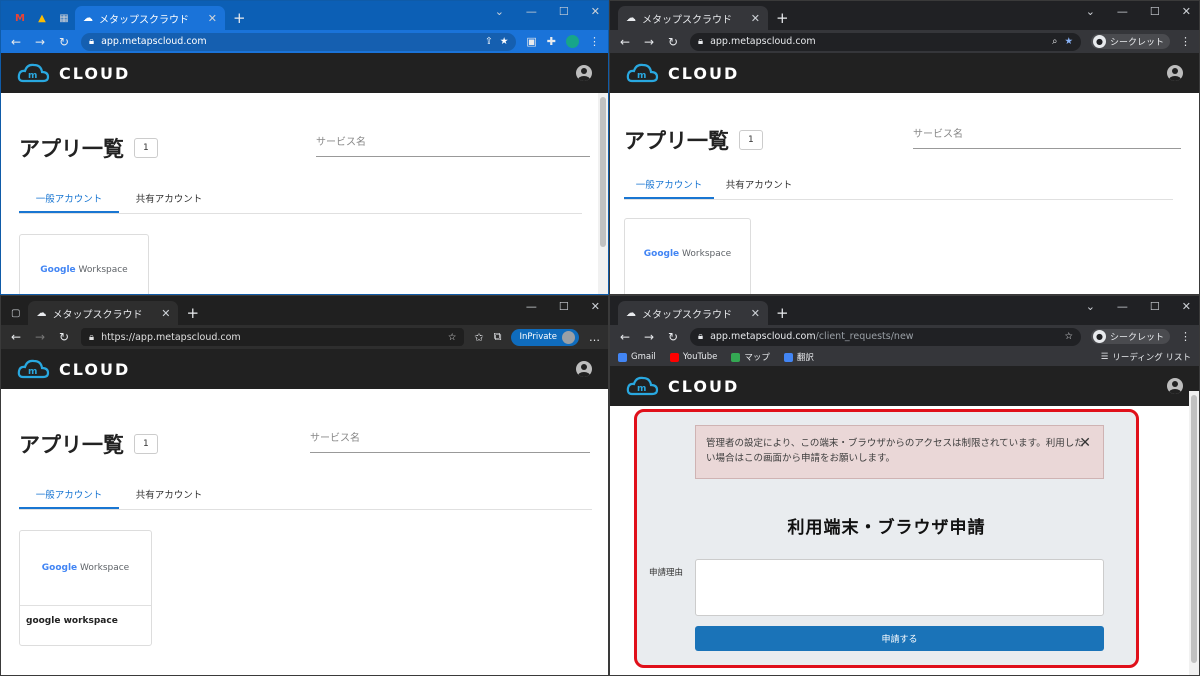 This screenshot has height=676, width=1200. Describe the element at coordinates (545, 337) in the screenshot. I see `inprivate-badge: InPrivate` at that location.